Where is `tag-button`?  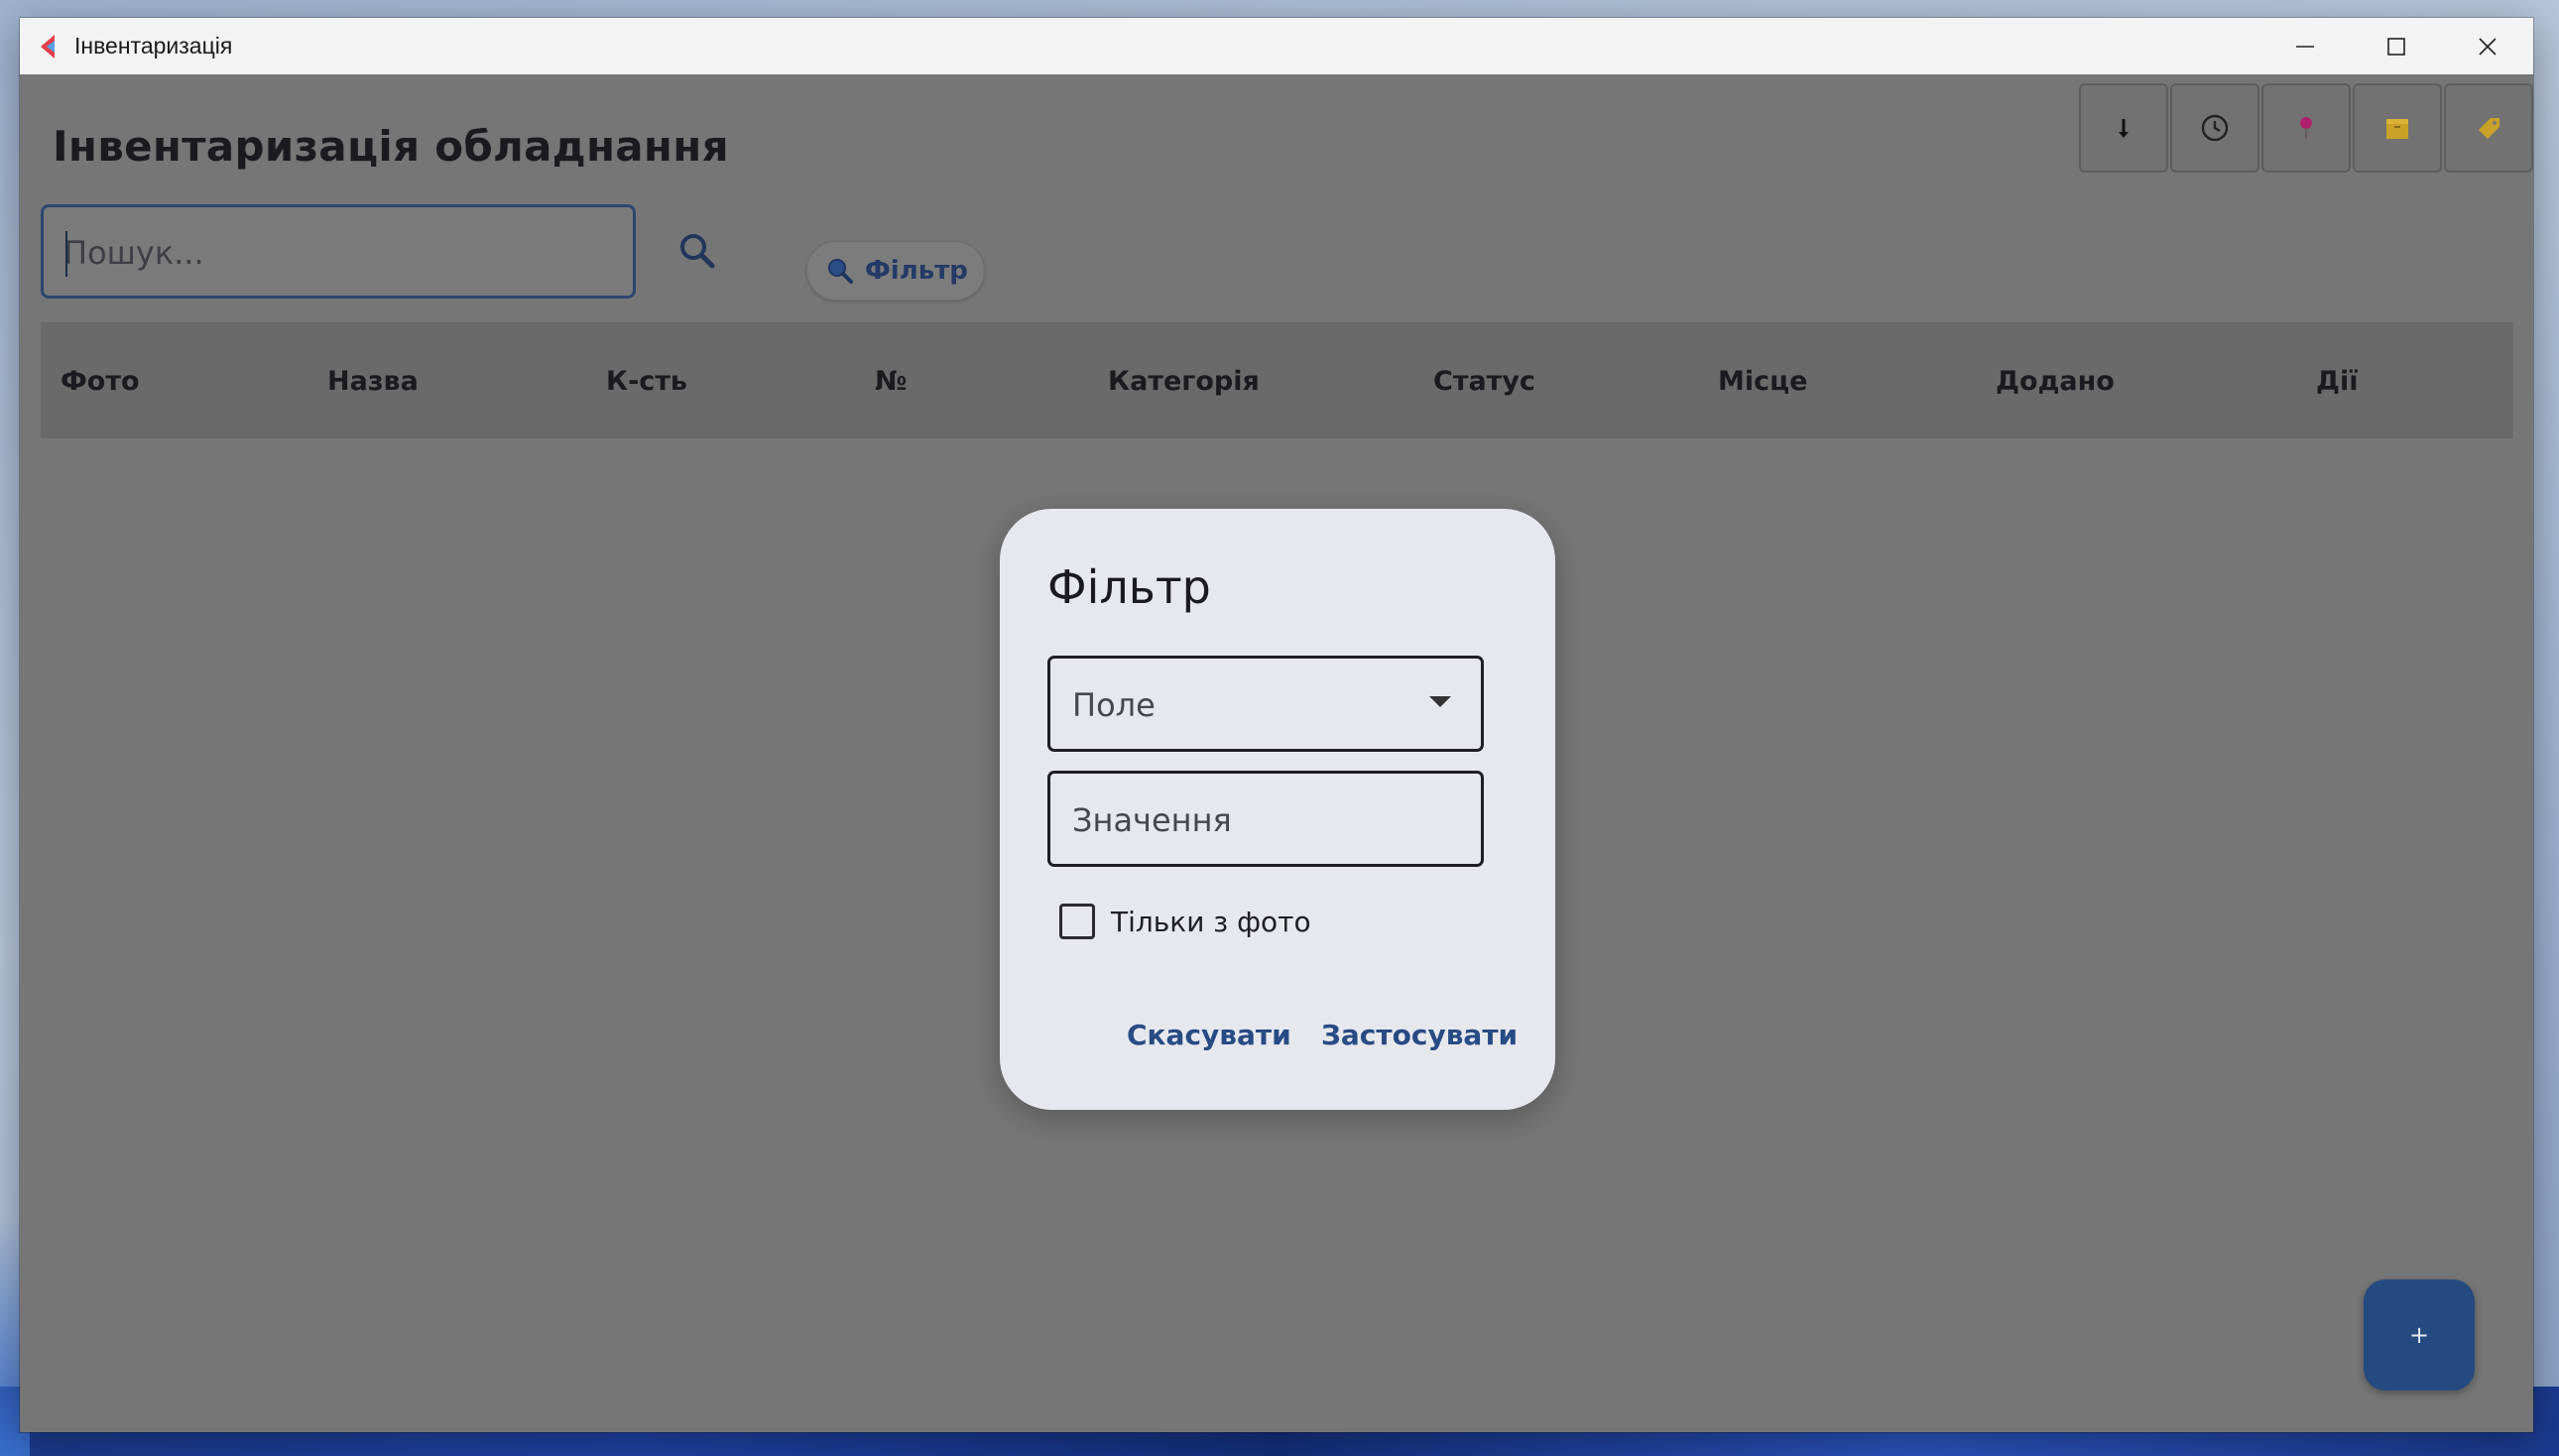
tag-button is located at coordinates (2489, 128).